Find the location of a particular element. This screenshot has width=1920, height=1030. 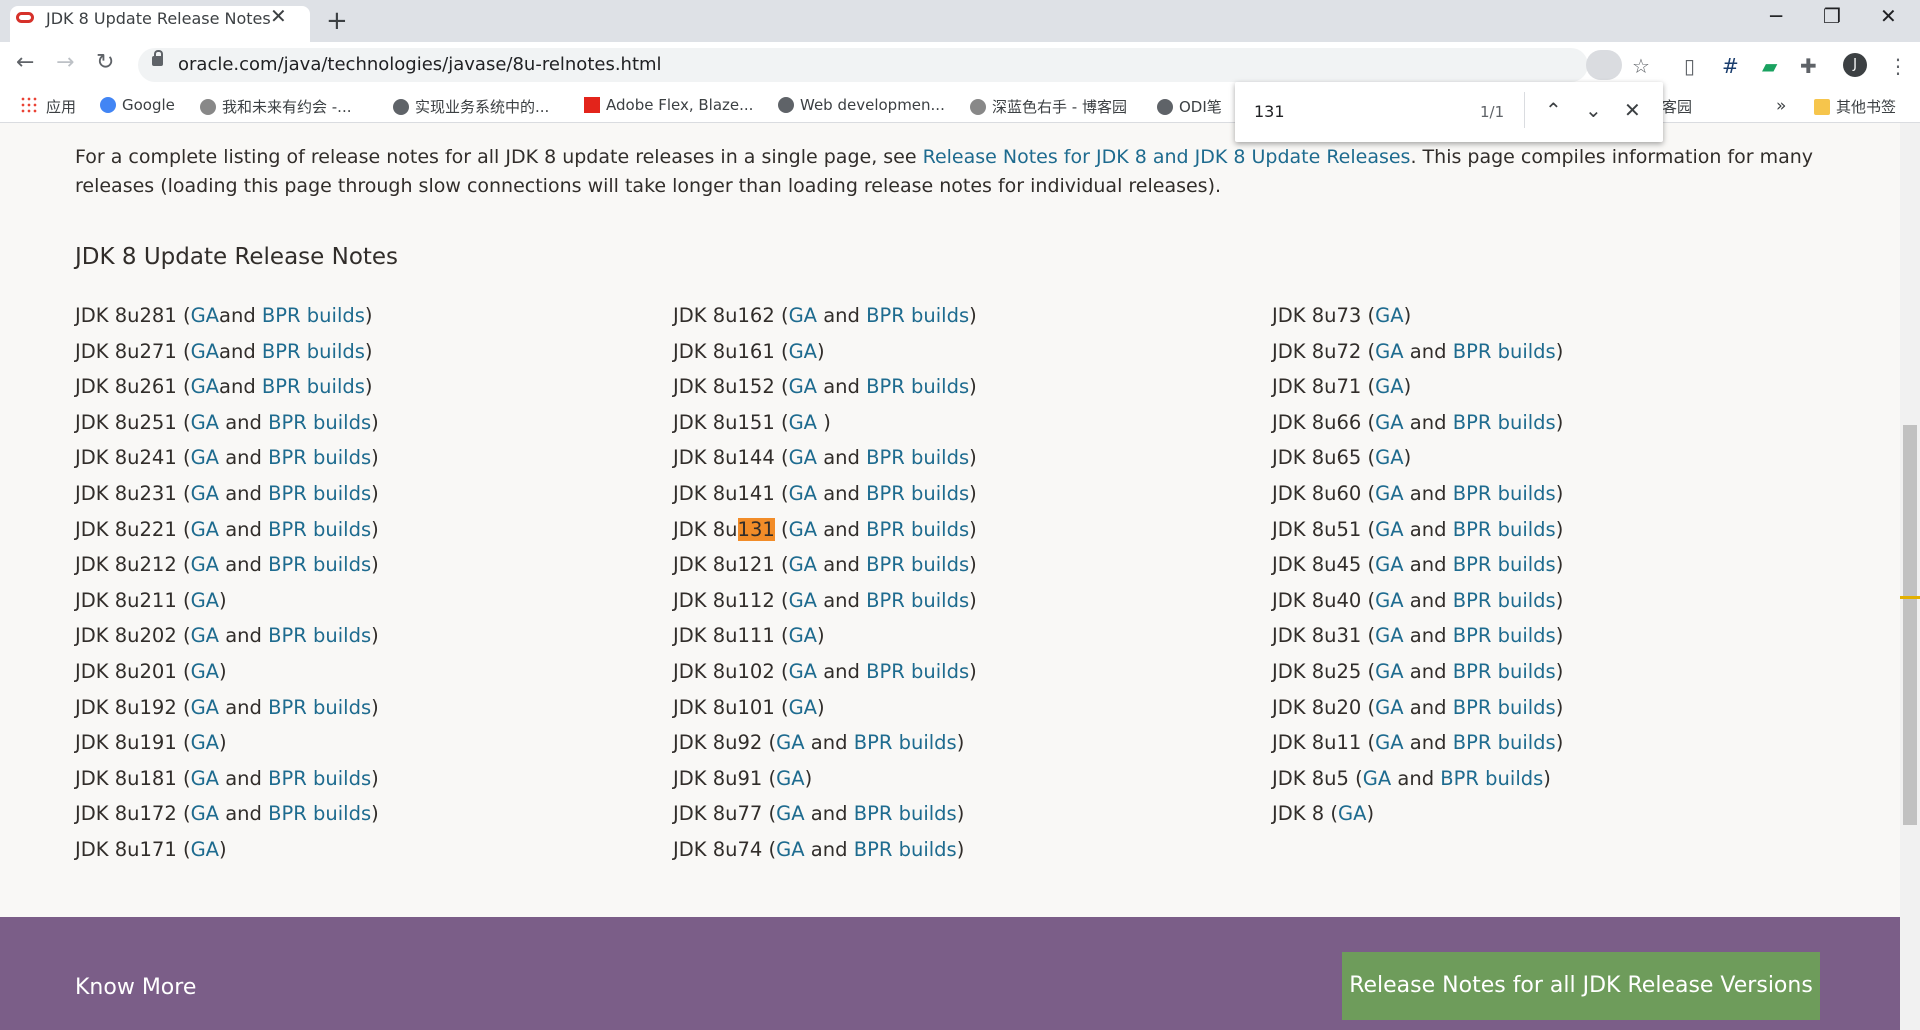

bookmark-item: 客园 is located at coordinates (1677, 106).